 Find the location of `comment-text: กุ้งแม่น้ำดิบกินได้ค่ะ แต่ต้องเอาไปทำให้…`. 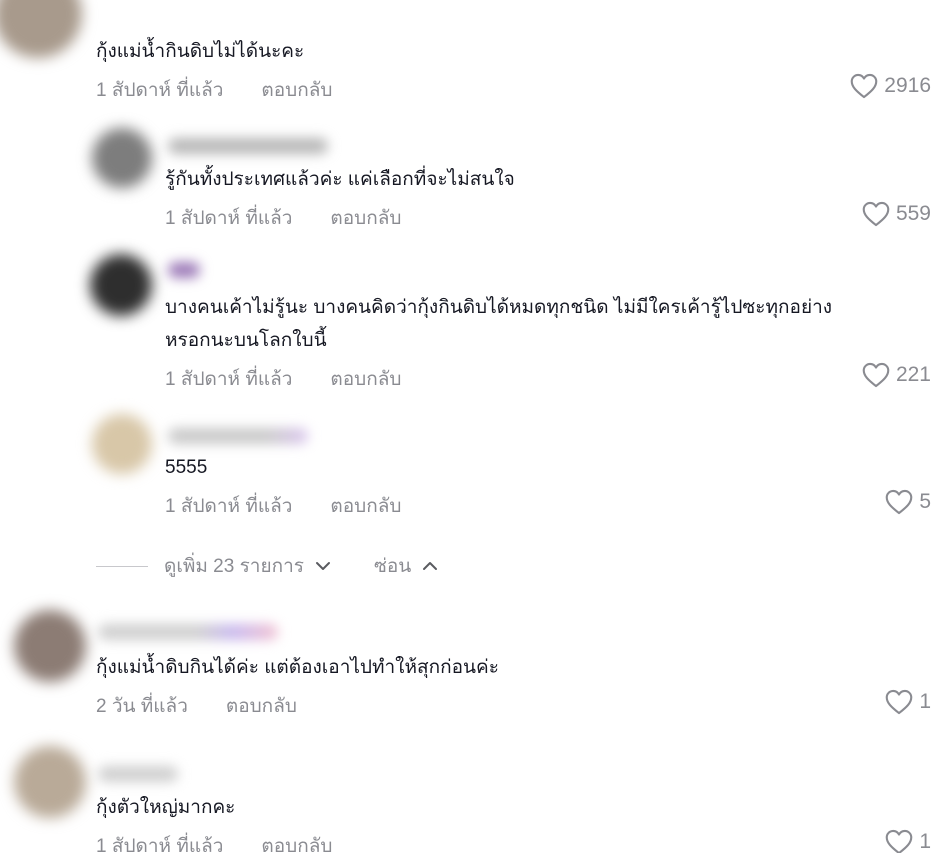

comment-text: กุ้งแม่น้ำดิบกินได้ค่ะ แต่ต้องเอาไปทำให้… is located at coordinates (297, 667).